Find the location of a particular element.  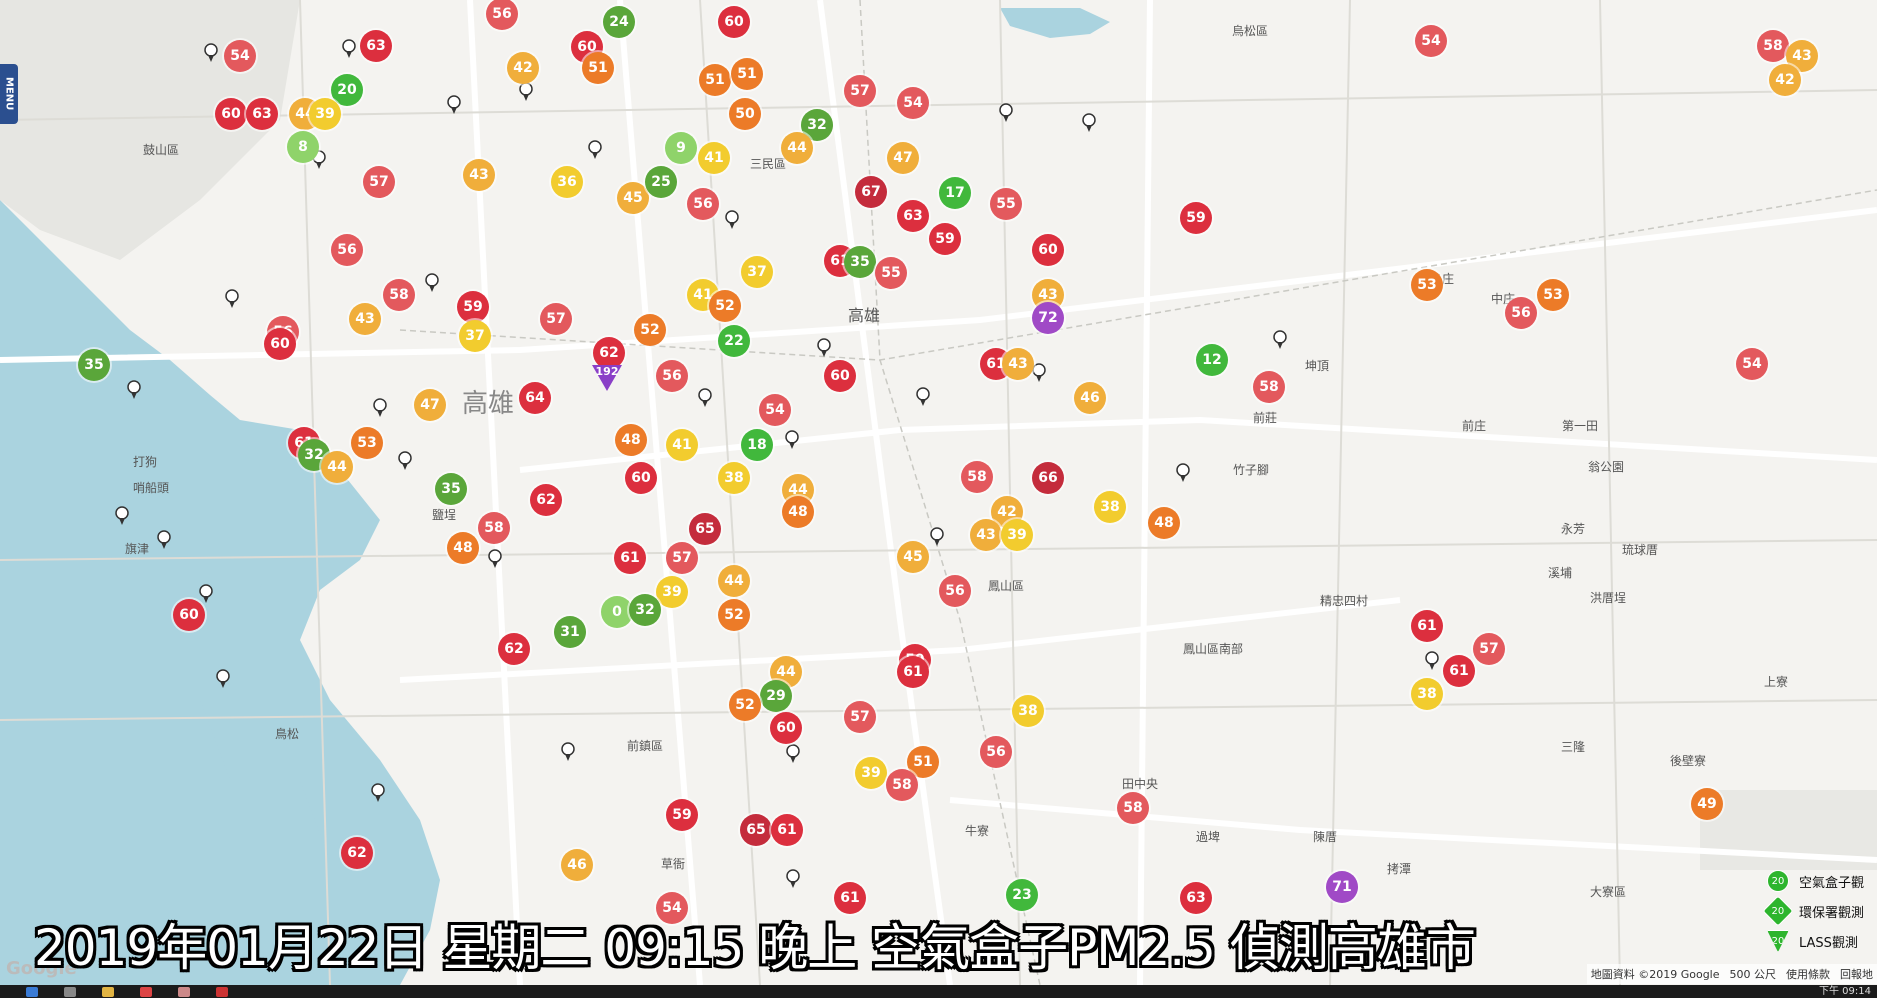

chrome-icon is located at coordinates (146, 991).